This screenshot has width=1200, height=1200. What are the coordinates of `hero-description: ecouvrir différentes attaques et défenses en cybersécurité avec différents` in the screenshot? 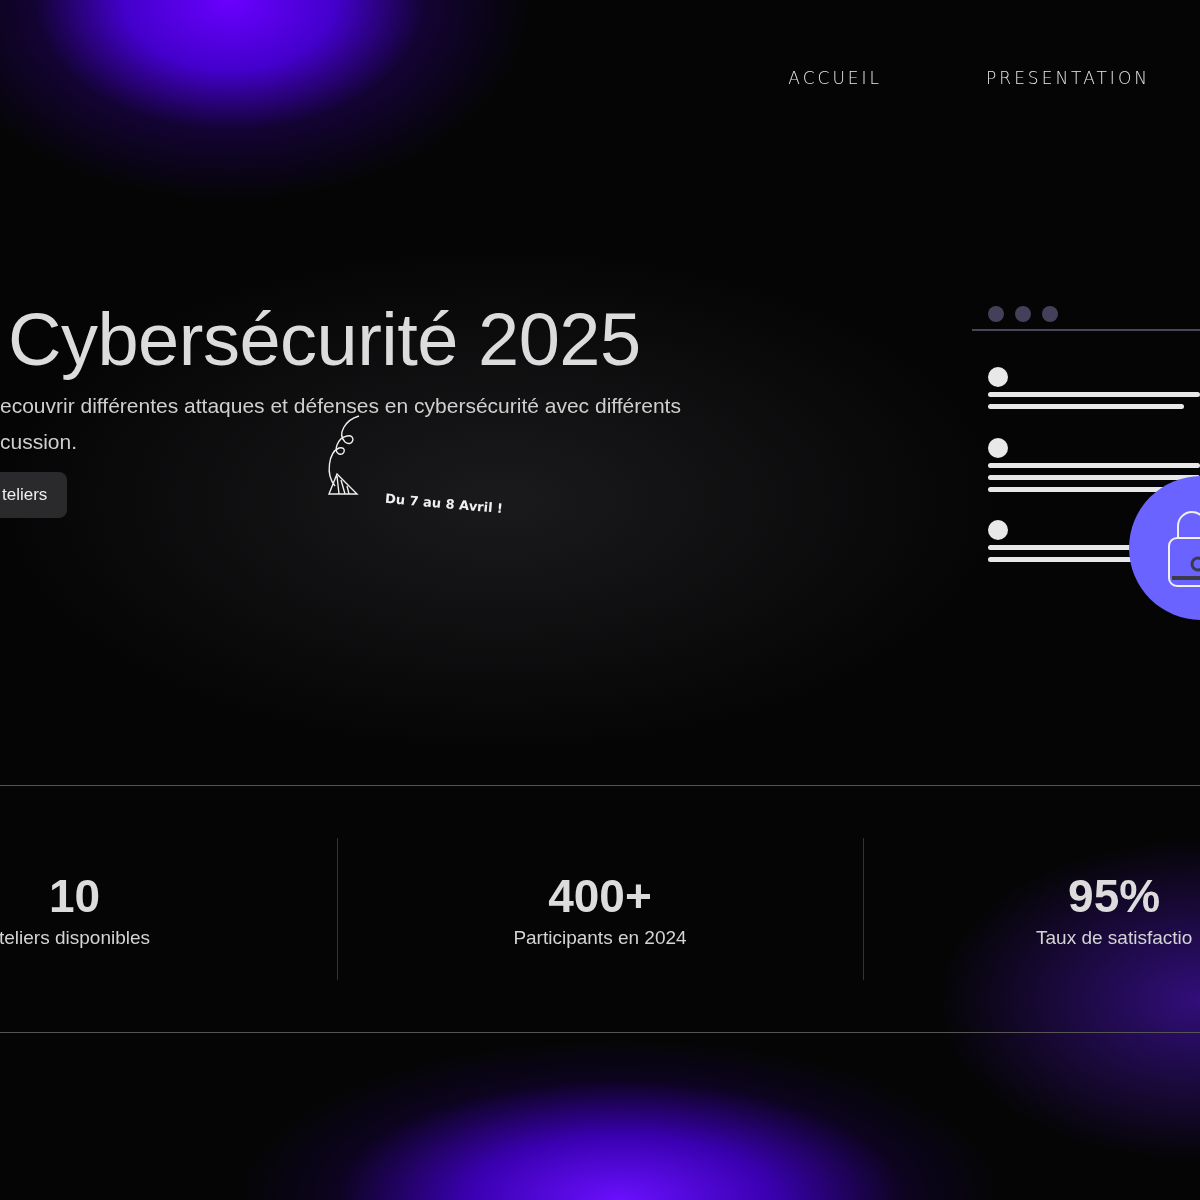 It's located at (341, 406).